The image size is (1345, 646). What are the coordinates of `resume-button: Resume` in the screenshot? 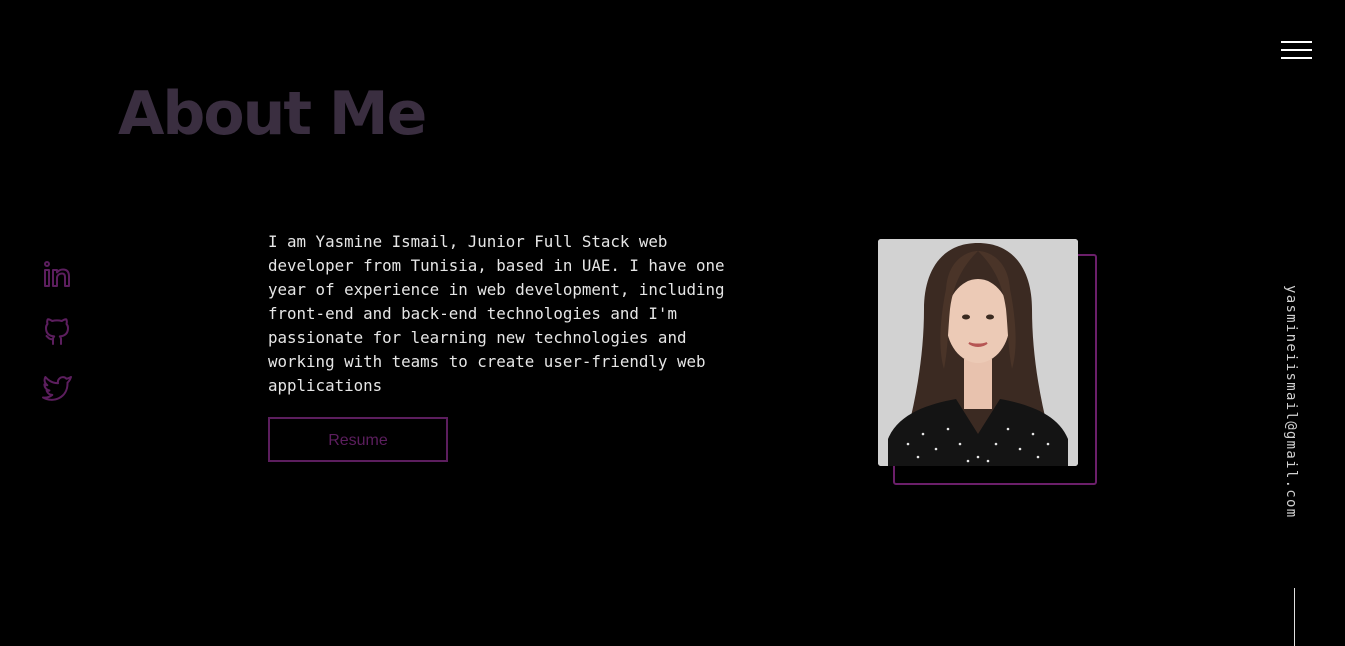 It's located at (358, 439).